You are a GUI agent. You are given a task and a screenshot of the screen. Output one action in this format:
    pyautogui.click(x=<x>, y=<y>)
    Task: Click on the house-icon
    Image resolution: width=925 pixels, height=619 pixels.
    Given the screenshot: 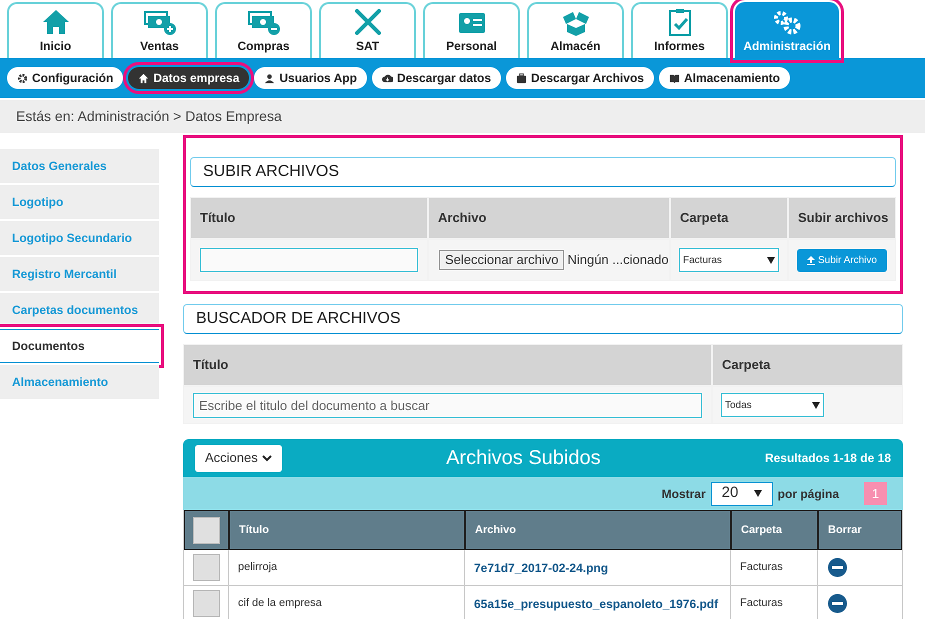 What is the action you would take?
    pyautogui.click(x=144, y=78)
    